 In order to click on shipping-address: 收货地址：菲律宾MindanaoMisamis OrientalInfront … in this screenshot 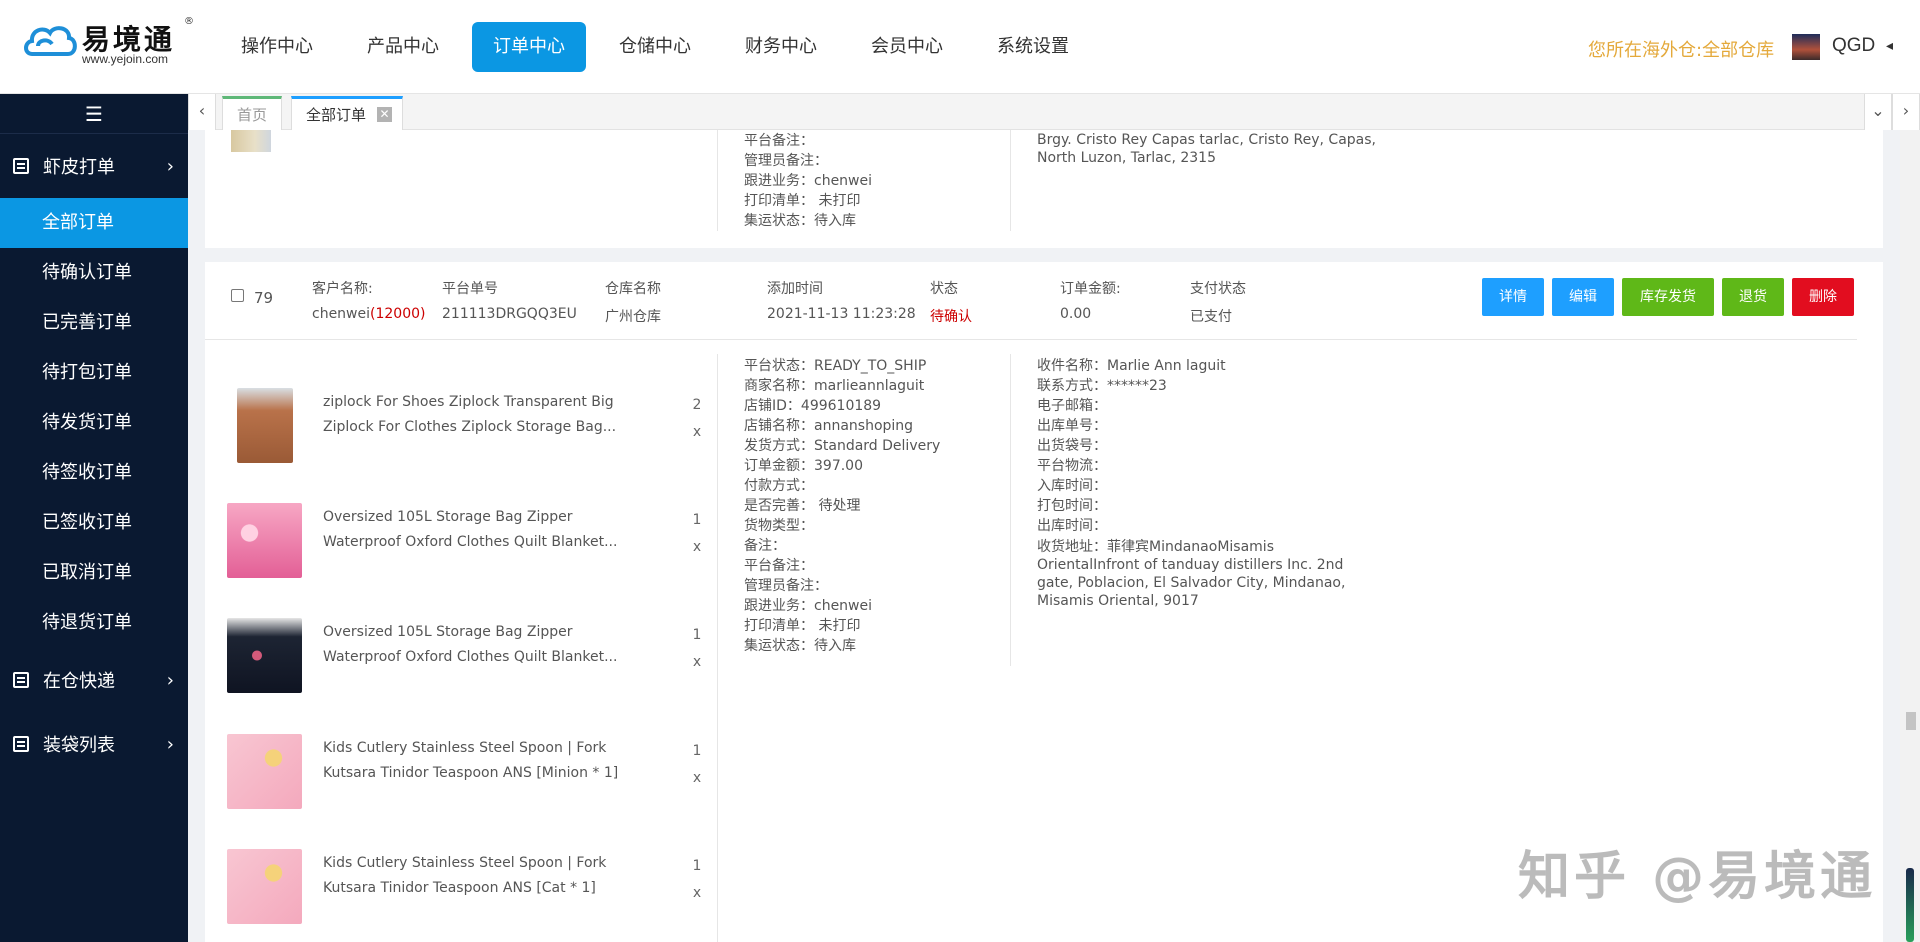, I will do `click(1191, 574)`.